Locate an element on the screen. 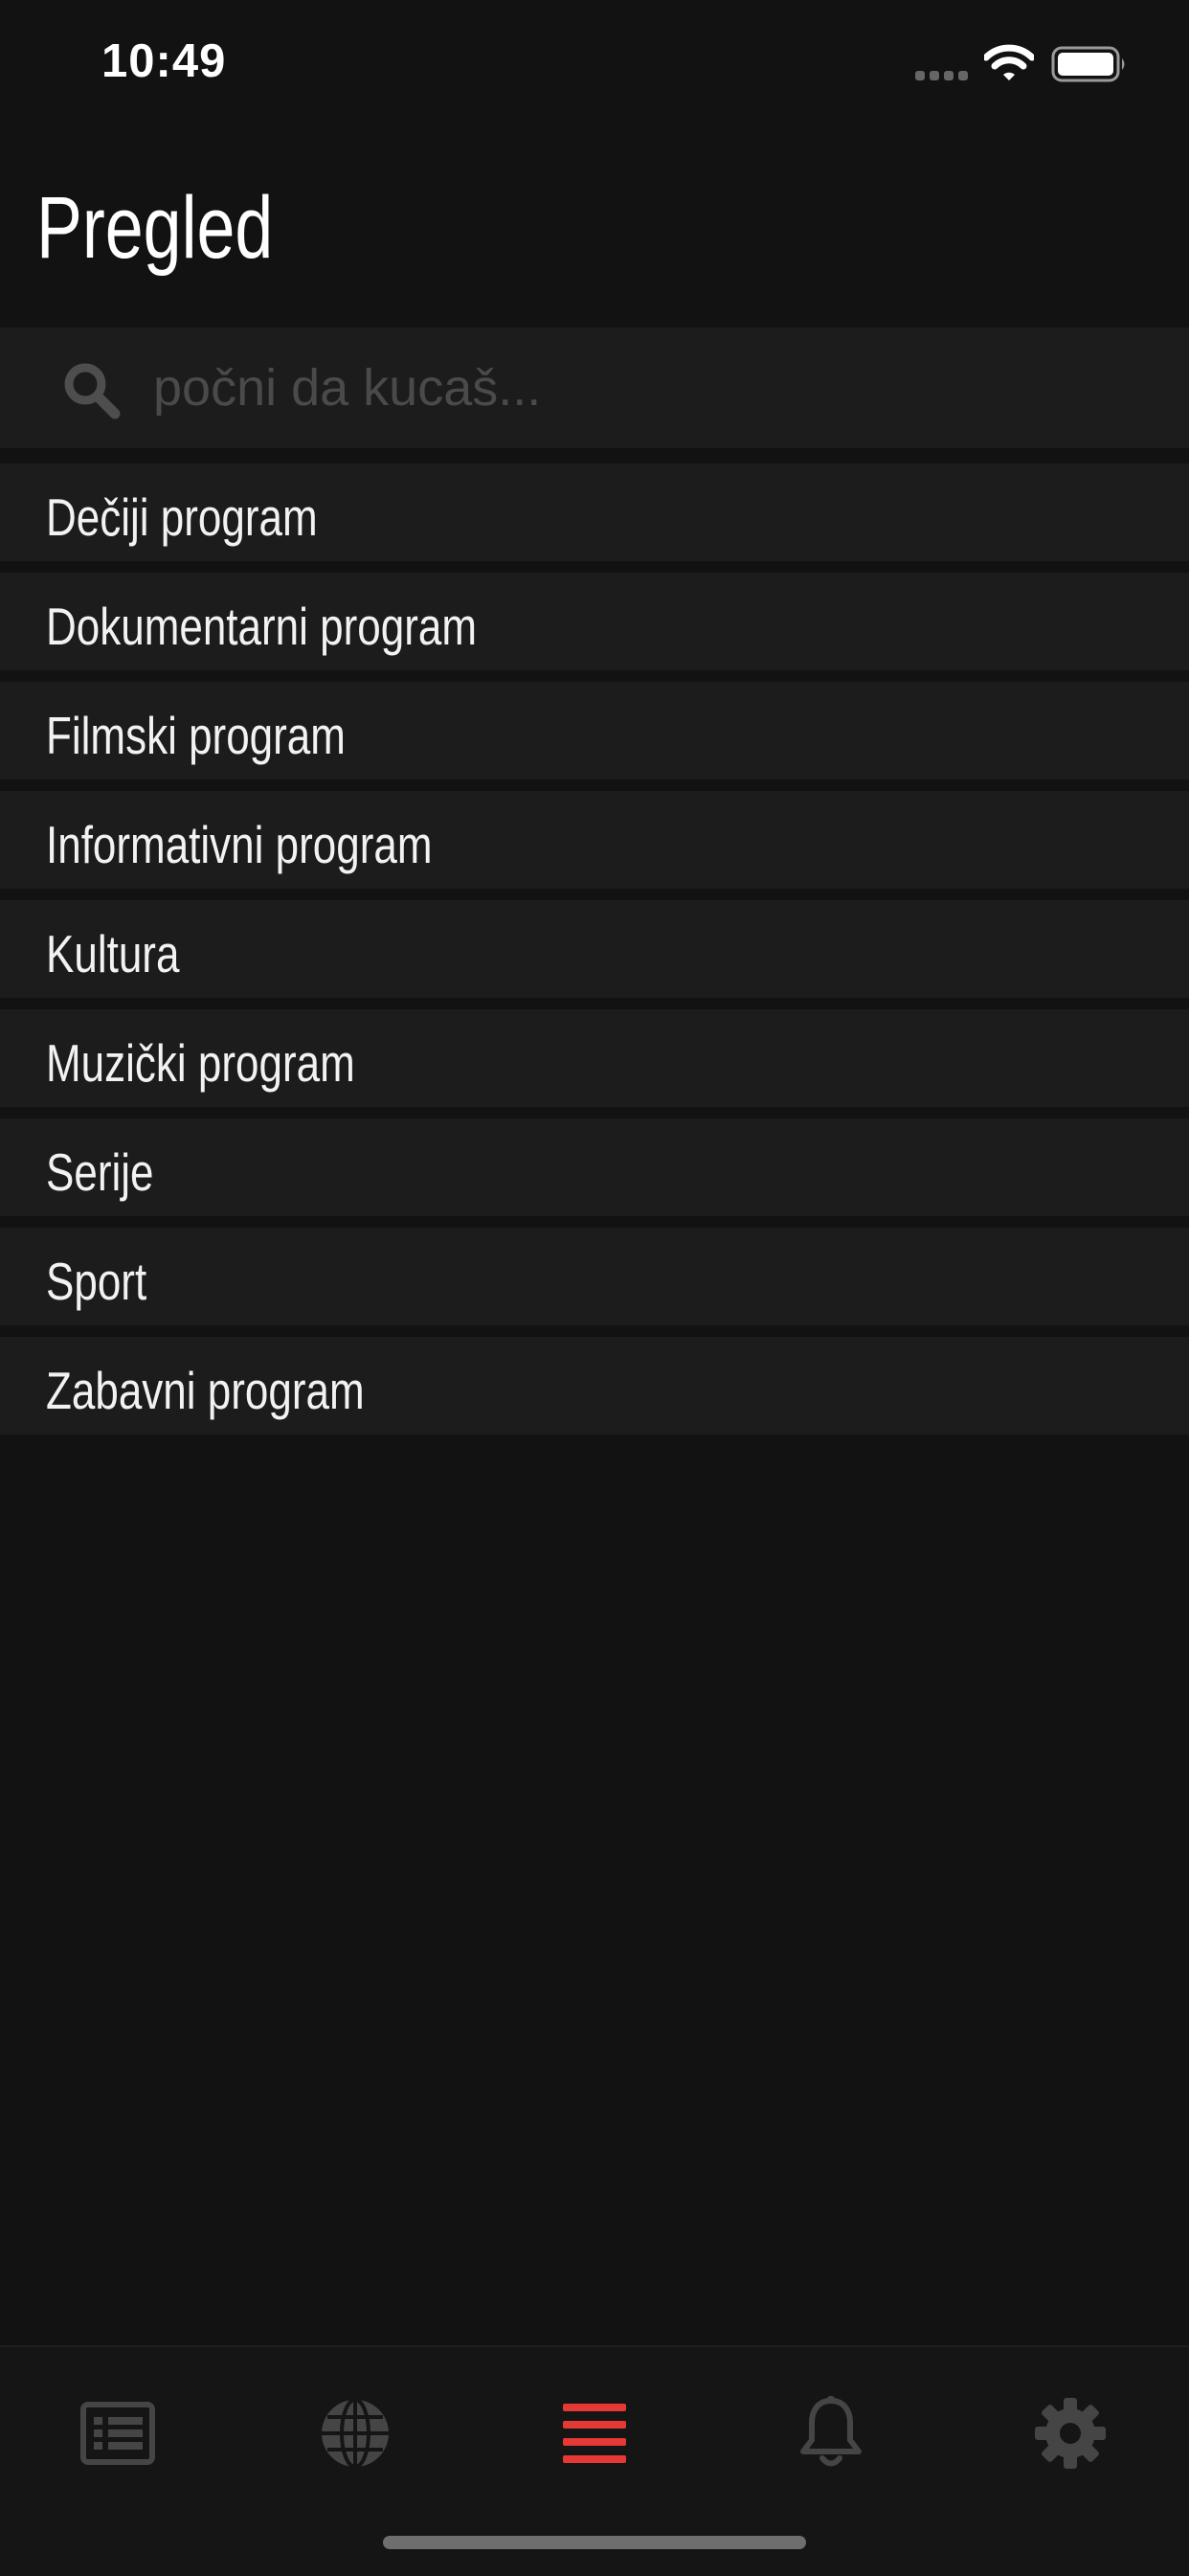  cellular-signal-icon is located at coordinates (942, 75).